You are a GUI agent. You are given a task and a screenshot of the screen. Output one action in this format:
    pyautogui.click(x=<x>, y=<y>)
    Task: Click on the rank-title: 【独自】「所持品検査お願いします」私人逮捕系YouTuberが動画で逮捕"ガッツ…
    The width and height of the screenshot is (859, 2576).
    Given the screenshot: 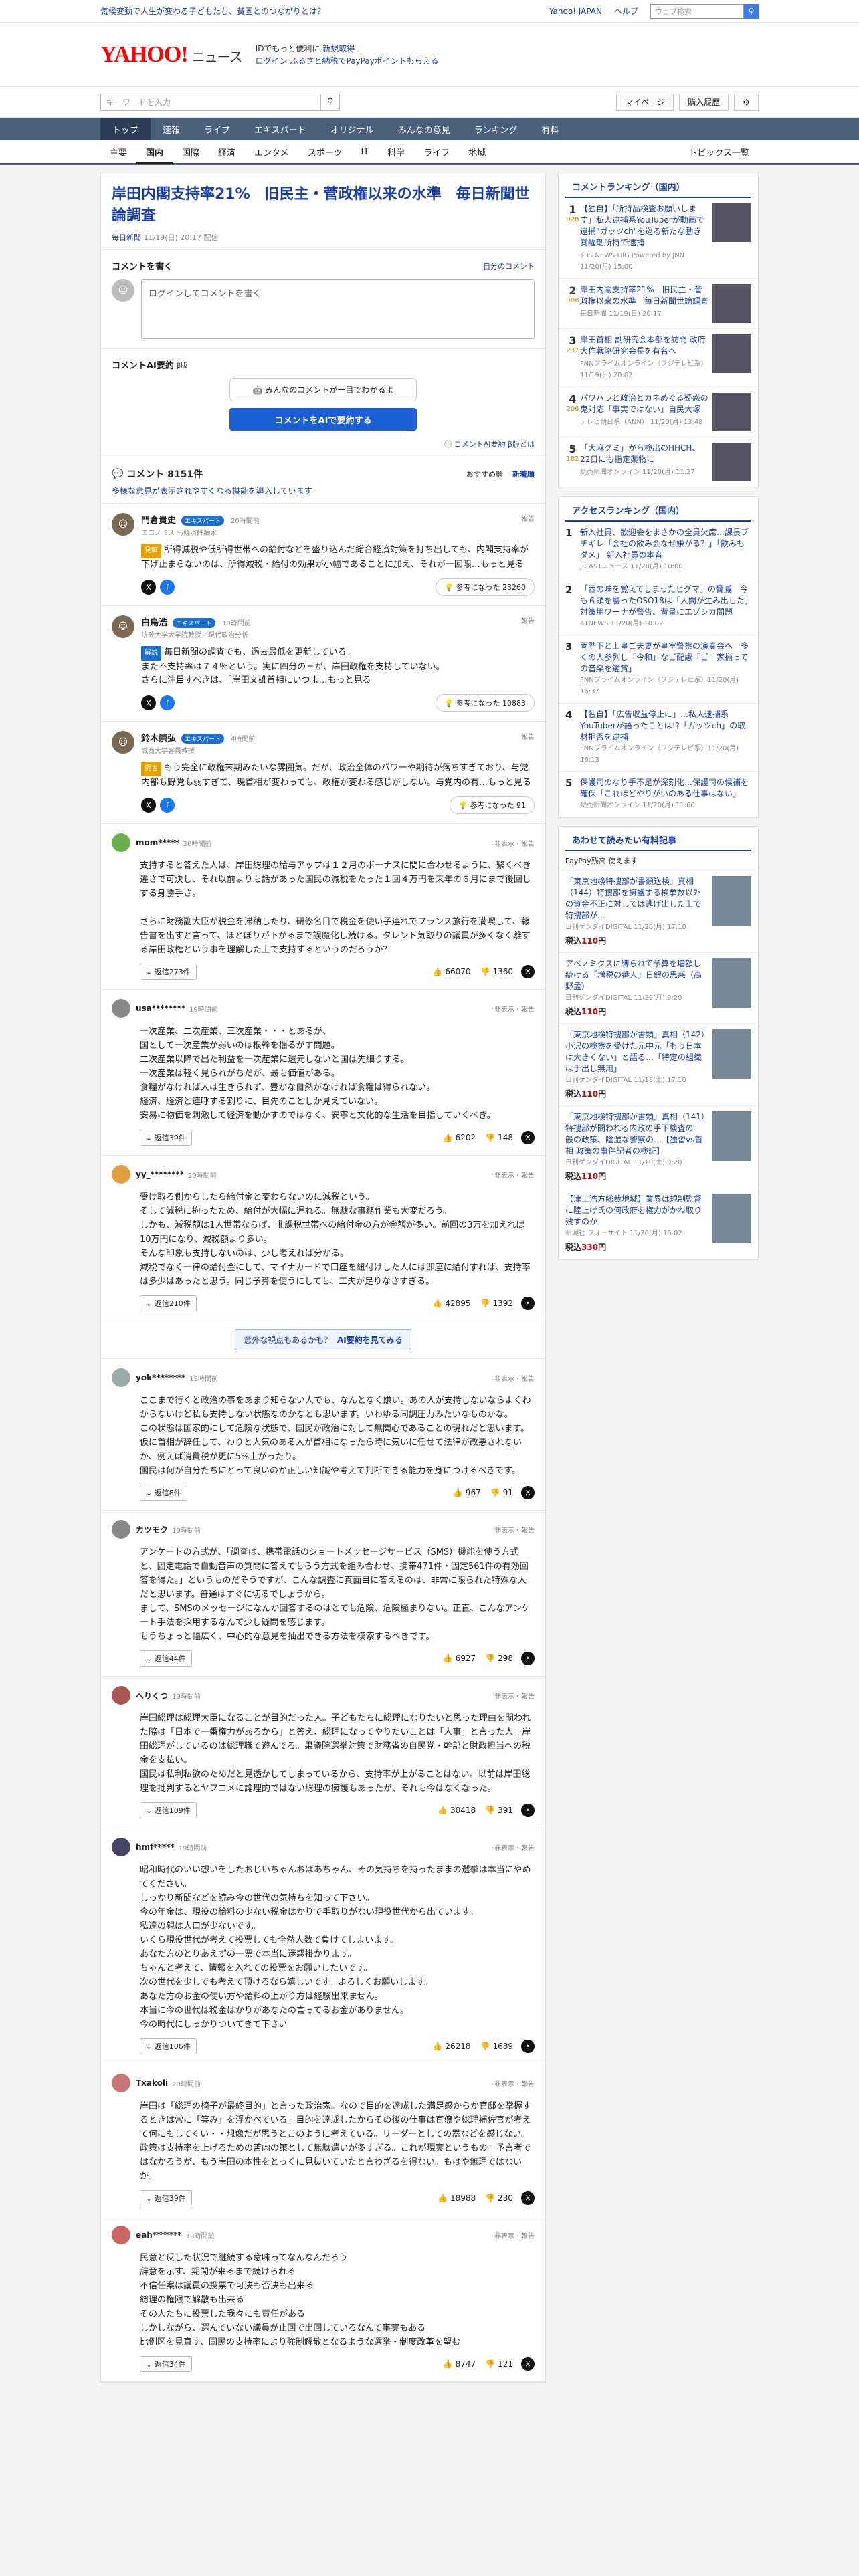 What is the action you would take?
    pyautogui.click(x=644, y=225)
    